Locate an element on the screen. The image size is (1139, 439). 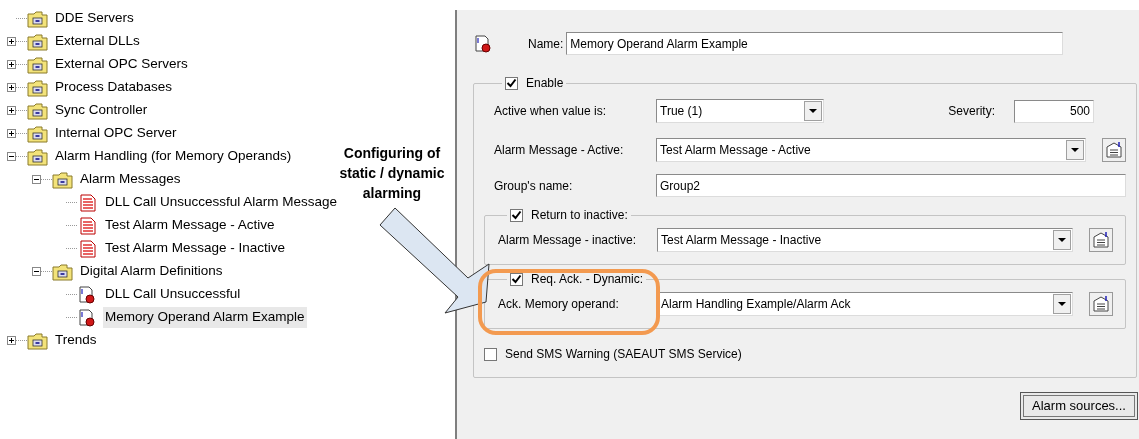
tree-item: DLL Call Unsuccessful is located at coordinates (173, 294).